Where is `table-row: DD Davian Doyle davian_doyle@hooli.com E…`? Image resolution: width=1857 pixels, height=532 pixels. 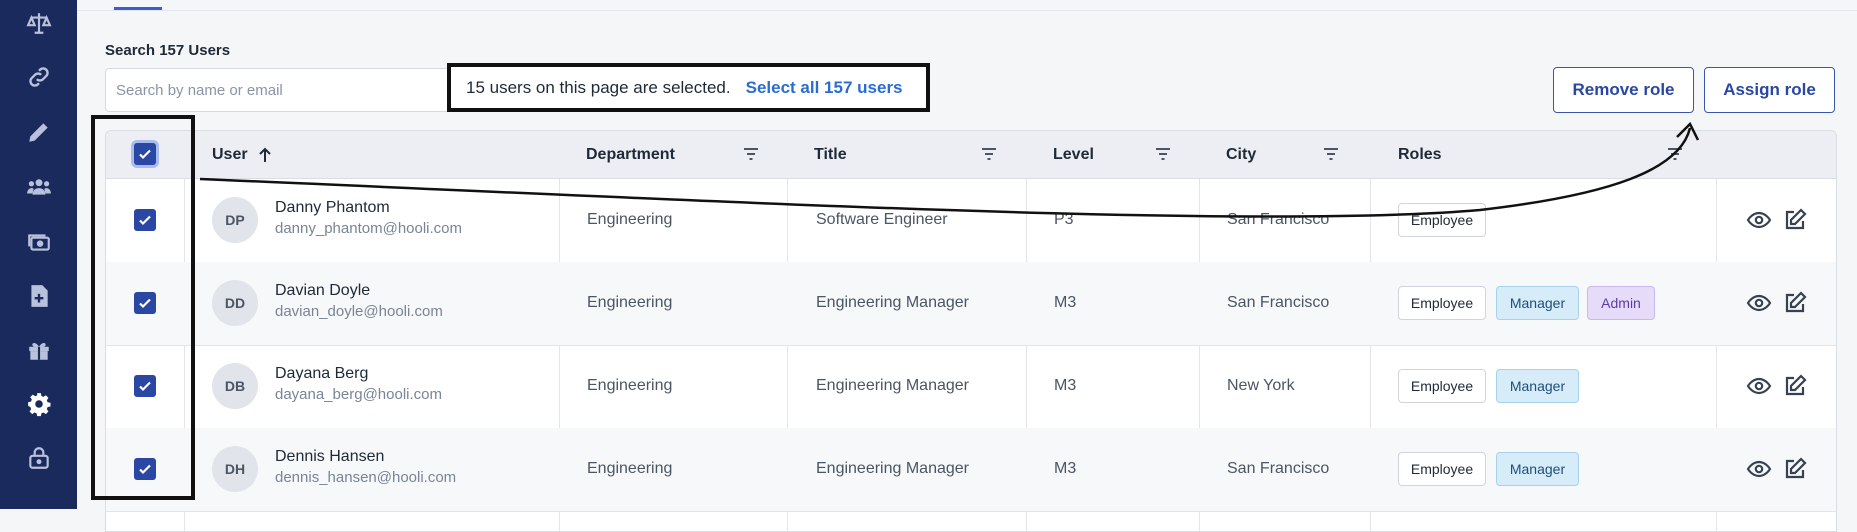 table-row: DD Davian Doyle davian_doyle@hooli.com E… is located at coordinates (971, 304).